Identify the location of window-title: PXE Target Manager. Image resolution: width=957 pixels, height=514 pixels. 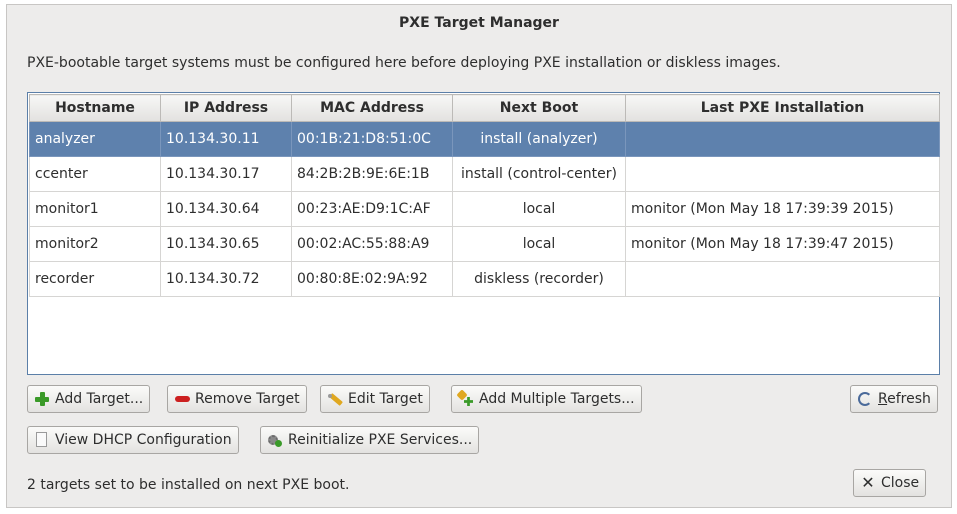
(479, 23).